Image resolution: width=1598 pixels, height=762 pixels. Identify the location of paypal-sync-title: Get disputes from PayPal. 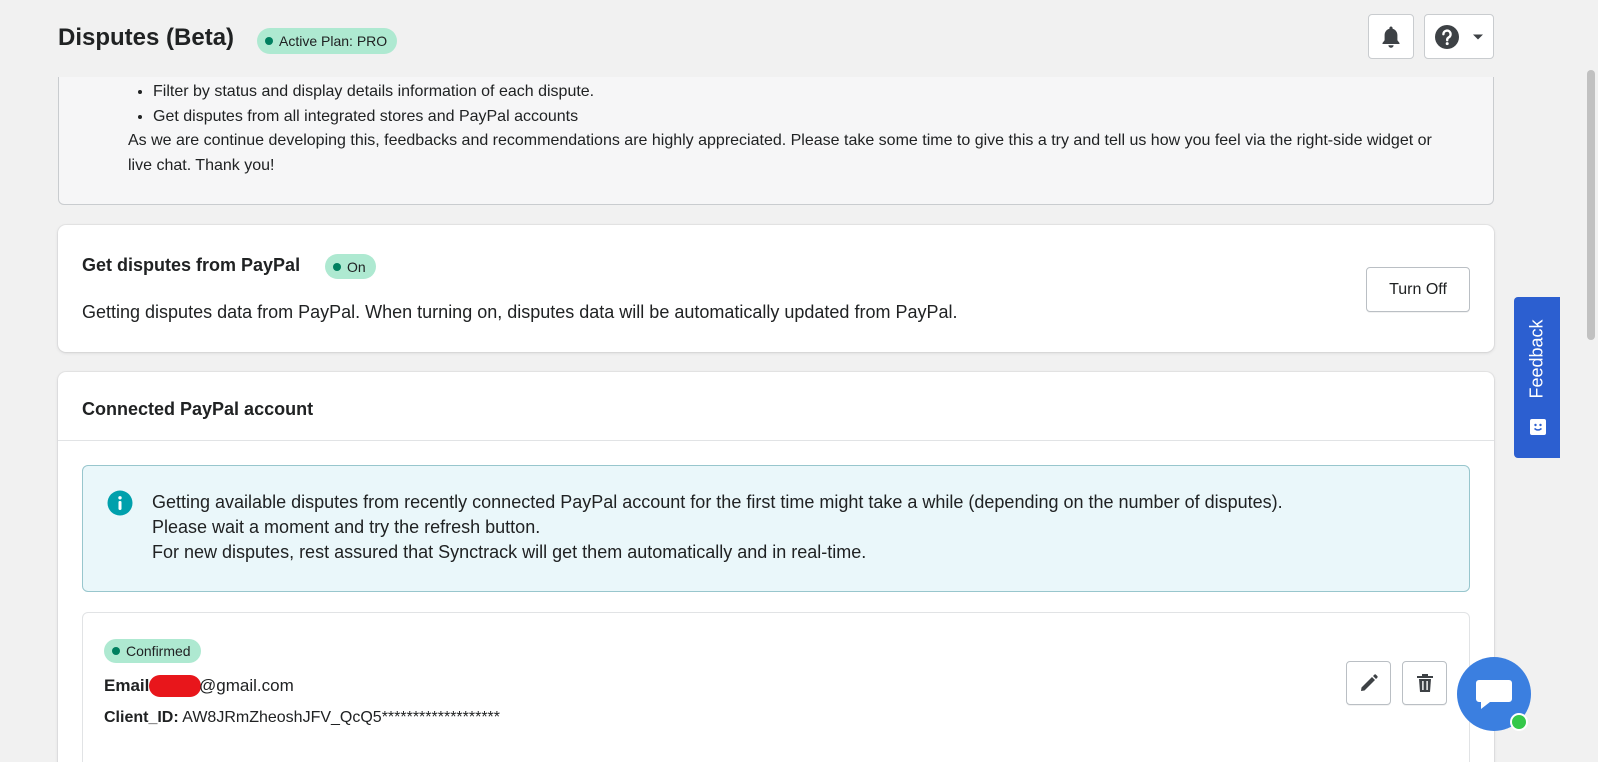
(191, 265).